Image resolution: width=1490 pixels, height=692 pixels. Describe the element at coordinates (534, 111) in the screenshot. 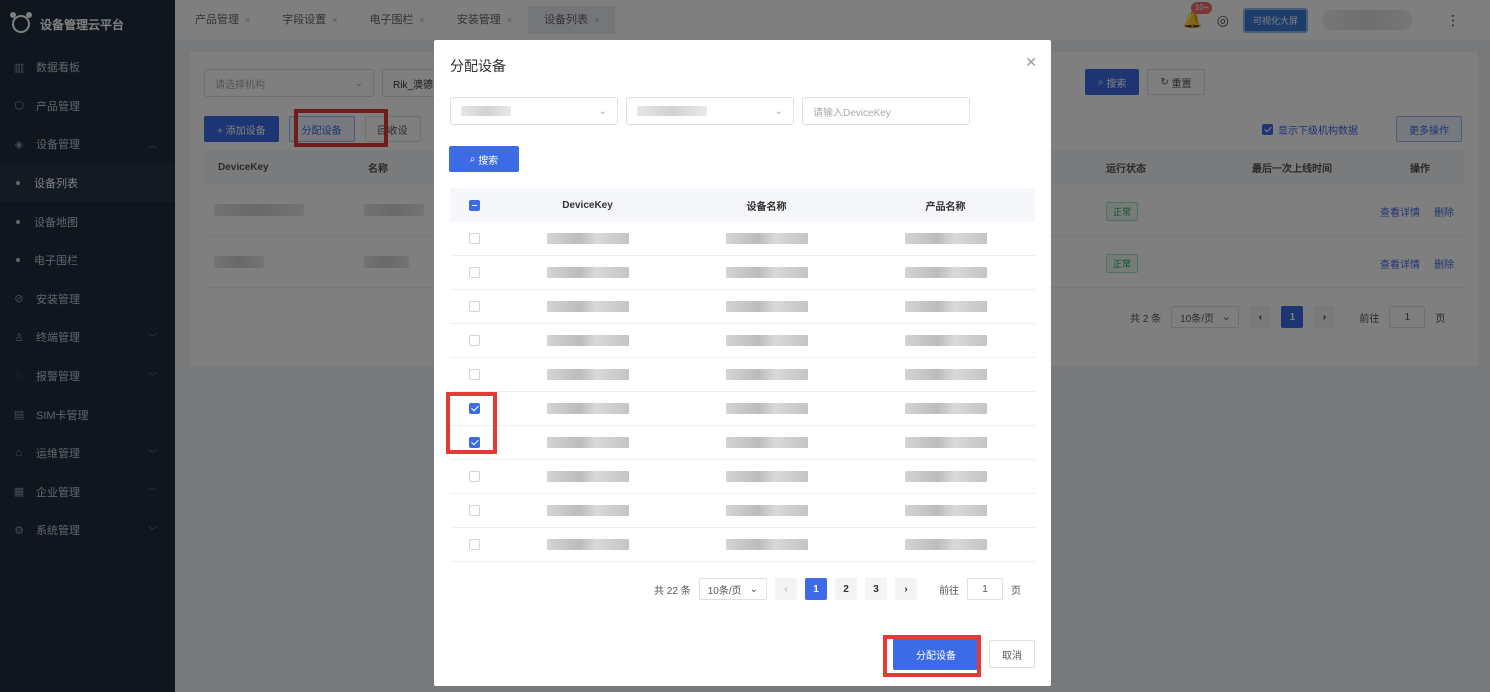

I see `product-select: ⌄` at that location.